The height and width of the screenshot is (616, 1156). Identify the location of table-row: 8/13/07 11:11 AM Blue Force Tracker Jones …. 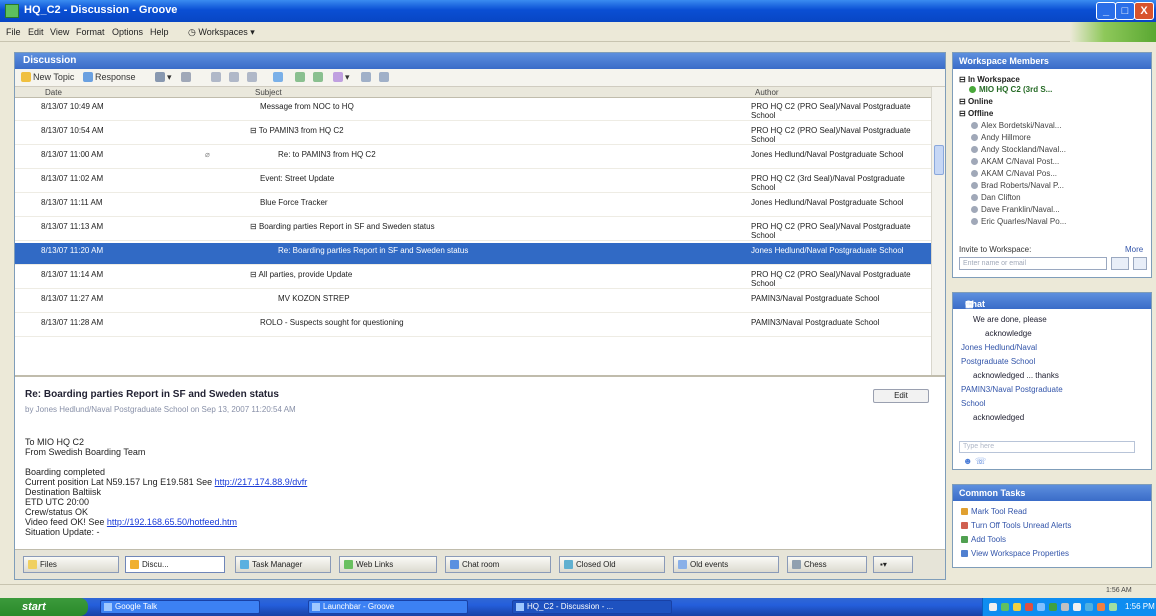
(473, 206).